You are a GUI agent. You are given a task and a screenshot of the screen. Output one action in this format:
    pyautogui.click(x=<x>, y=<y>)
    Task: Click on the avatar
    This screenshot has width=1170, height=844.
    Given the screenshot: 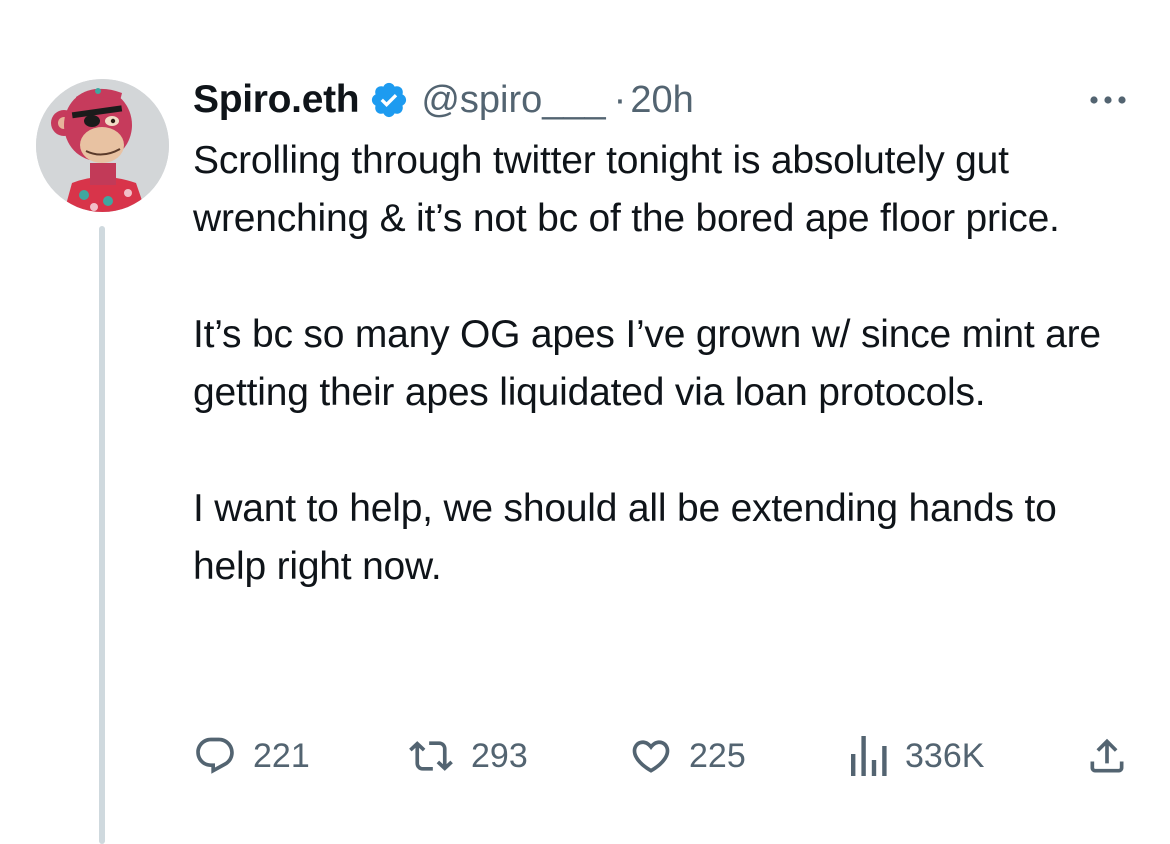 What is the action you would take?
    pyautogui.click(x=102, y=145)
    